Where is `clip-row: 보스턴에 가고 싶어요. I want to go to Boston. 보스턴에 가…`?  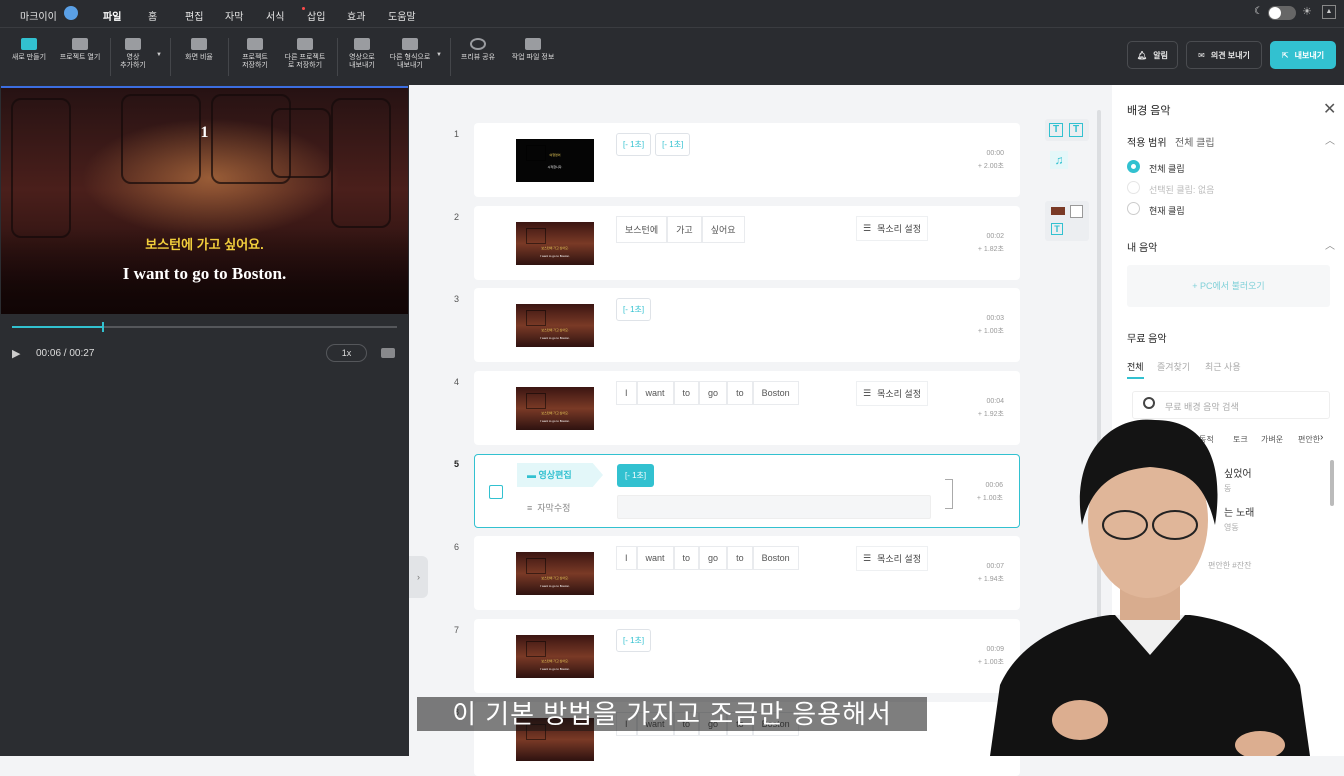
clip-row: 보스턴에 가고 싶어요. I want to go to Boston. 보스턴에 가… is located at coordinates (747, 243).